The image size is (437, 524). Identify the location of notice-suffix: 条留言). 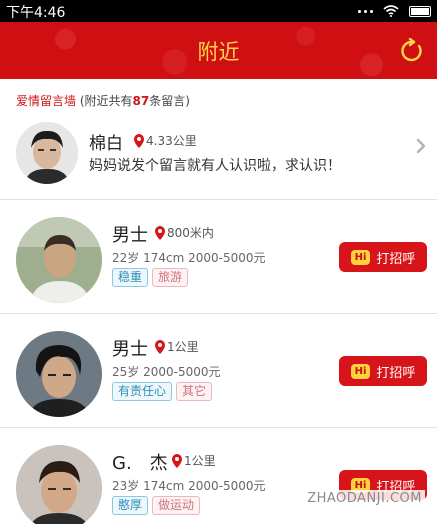
(169, 101).